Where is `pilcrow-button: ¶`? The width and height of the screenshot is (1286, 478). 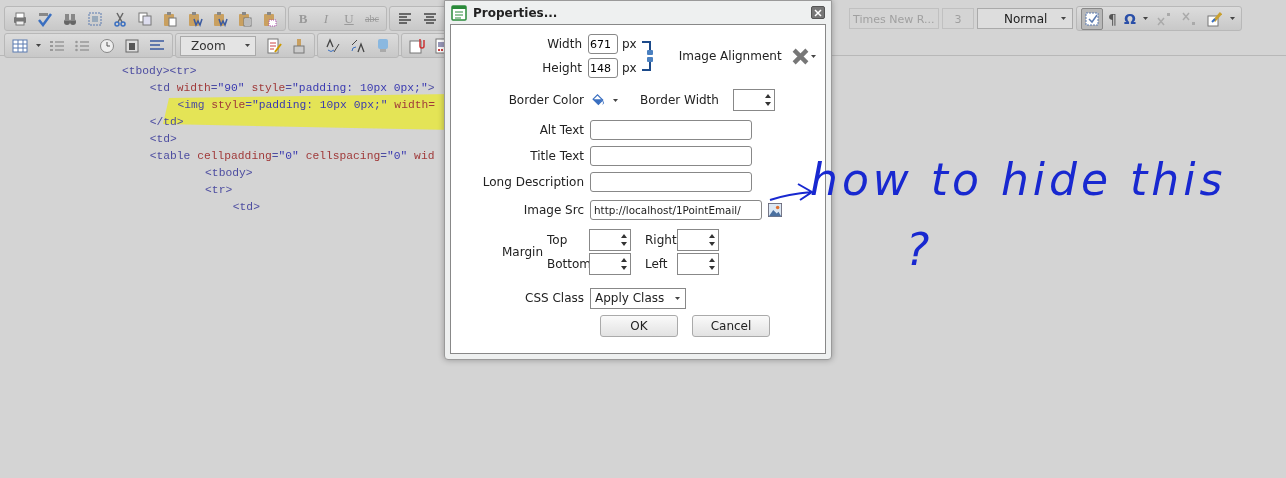 pilcrow-button: ¶ is located at coordinates (1112, 18).